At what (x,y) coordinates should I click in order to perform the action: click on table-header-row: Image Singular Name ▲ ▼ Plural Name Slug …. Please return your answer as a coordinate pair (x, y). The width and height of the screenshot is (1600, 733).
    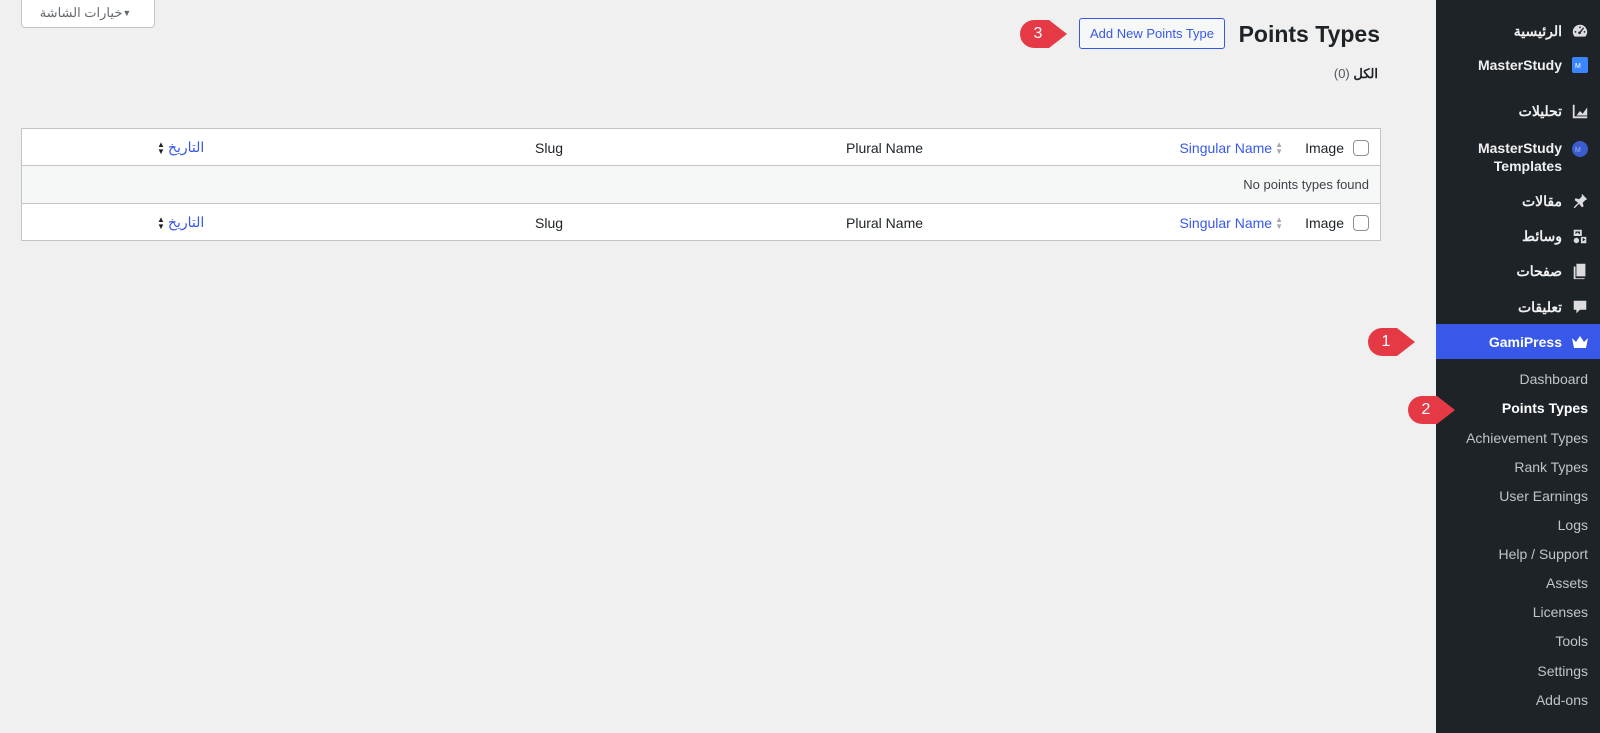
    Looking at the image, I should click on (701, 147).